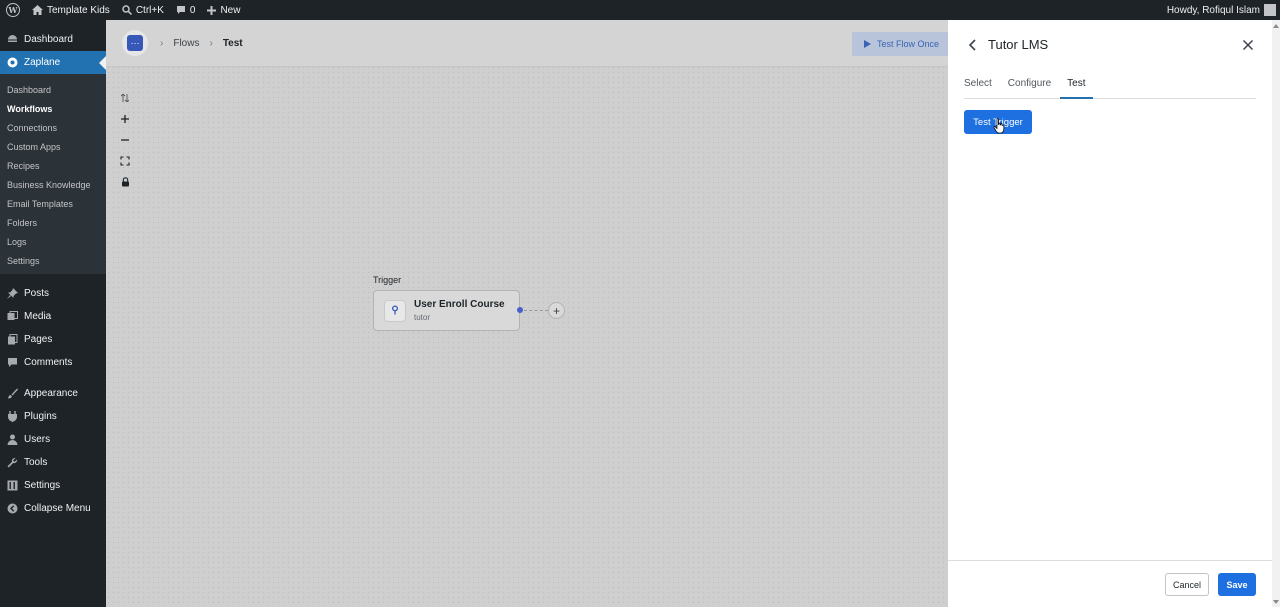 This screenshot has width=1280, height=607. I want to click on panel-footer: Cancel Save, so click(1110, 583).